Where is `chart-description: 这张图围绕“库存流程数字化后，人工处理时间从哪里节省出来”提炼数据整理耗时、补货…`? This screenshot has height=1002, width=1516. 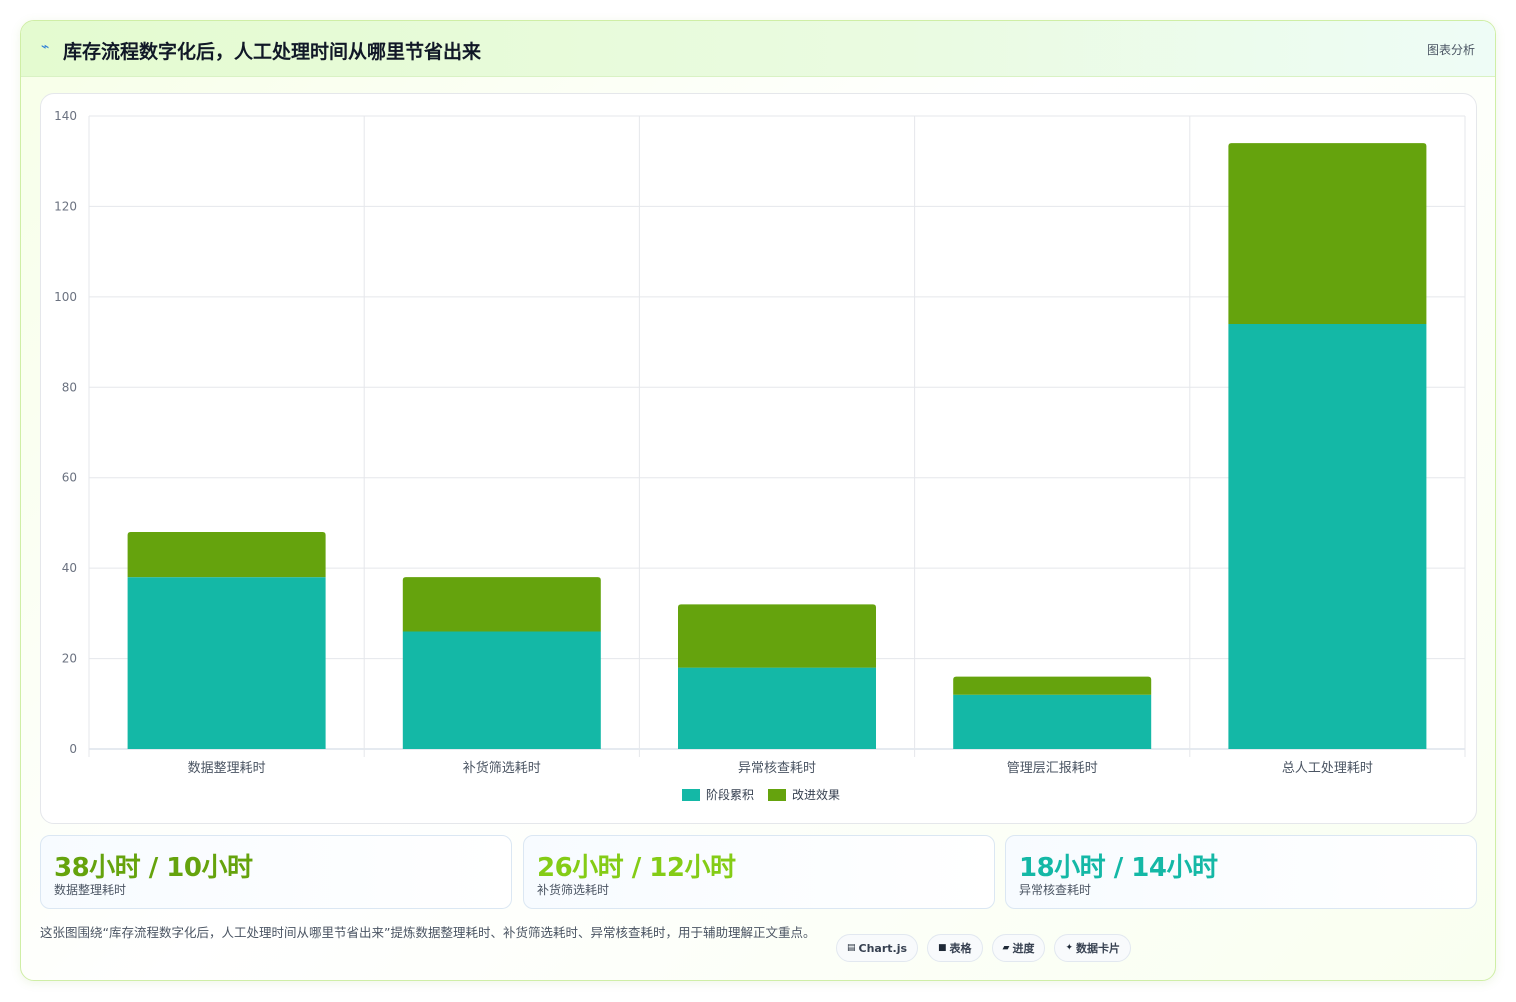 chart-description: 这张图围绕“库存流程数字化后，人工处理时间从哪里节省出来”提炼数据整理耗时、补货… is located at coordinates (428, 932).